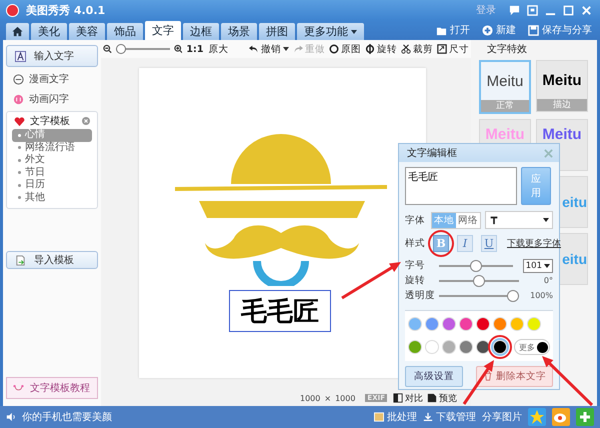 The image size is (600, 428). What do you see at coordinates (561, 417) in the screenshot?
I see `eye-share-icon` at bounding box center [561, 417].